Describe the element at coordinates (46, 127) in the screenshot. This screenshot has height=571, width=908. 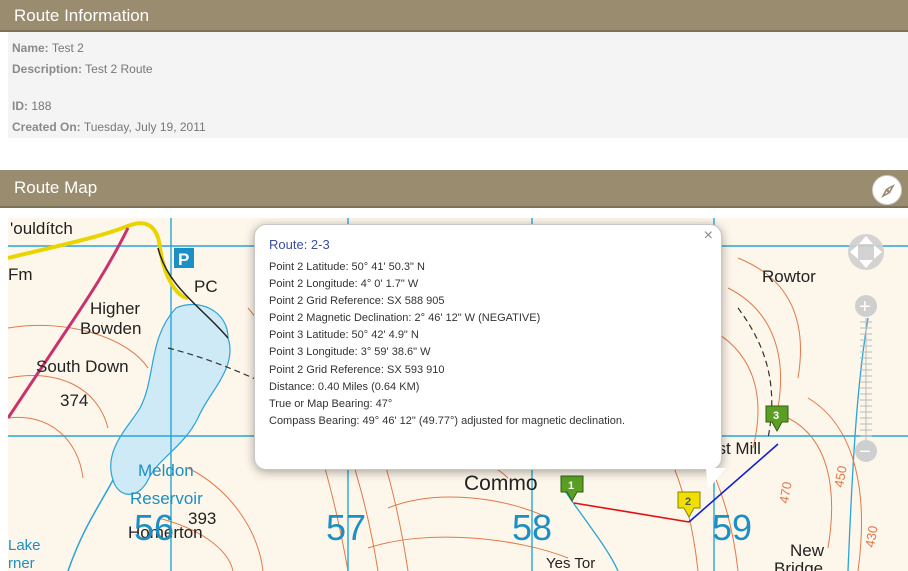
I see `route-created-label: Created On:` at that location.